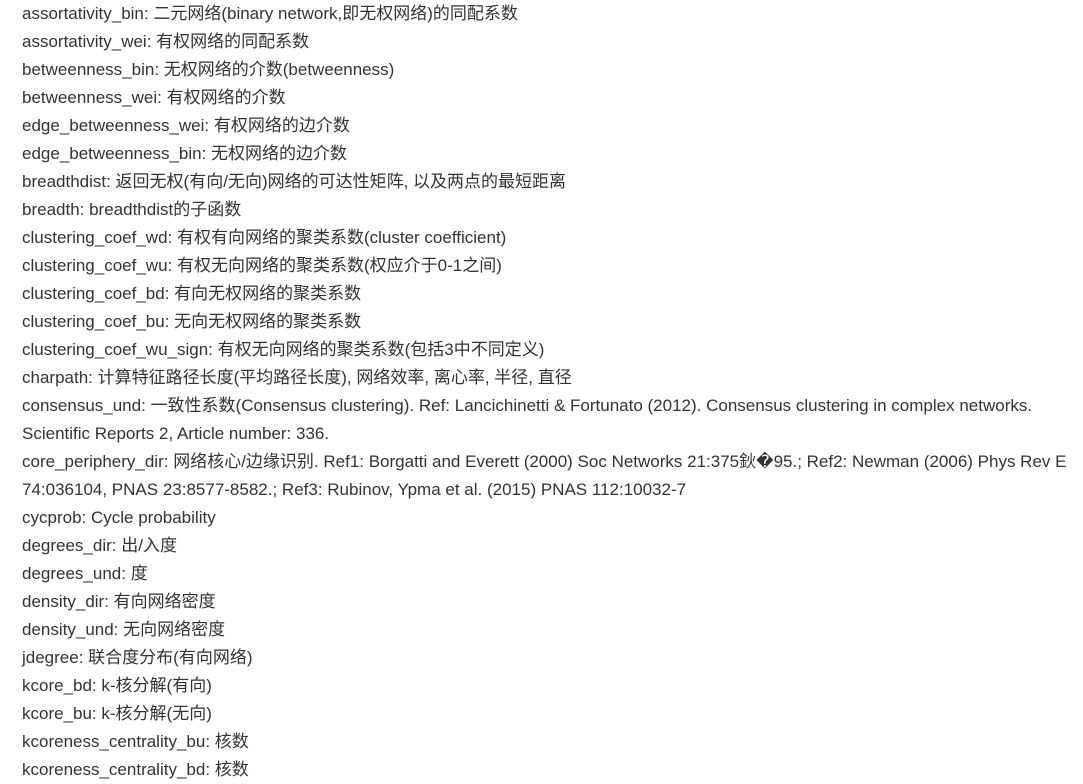 The height and width of the screenshot is (784, 1083). Describe the element at coordinates (117, 713) in the screenshot. I see `list-item: kcore_bu: k-核分解(无向)` at that location.